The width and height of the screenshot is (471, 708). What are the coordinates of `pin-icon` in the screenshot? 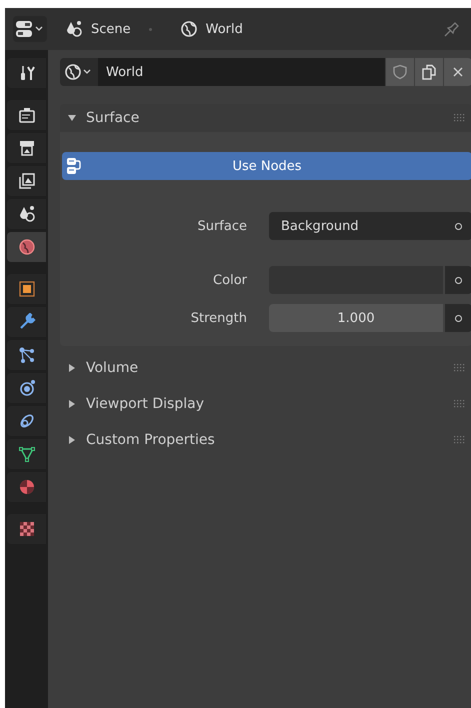 It's located at (452, 29).